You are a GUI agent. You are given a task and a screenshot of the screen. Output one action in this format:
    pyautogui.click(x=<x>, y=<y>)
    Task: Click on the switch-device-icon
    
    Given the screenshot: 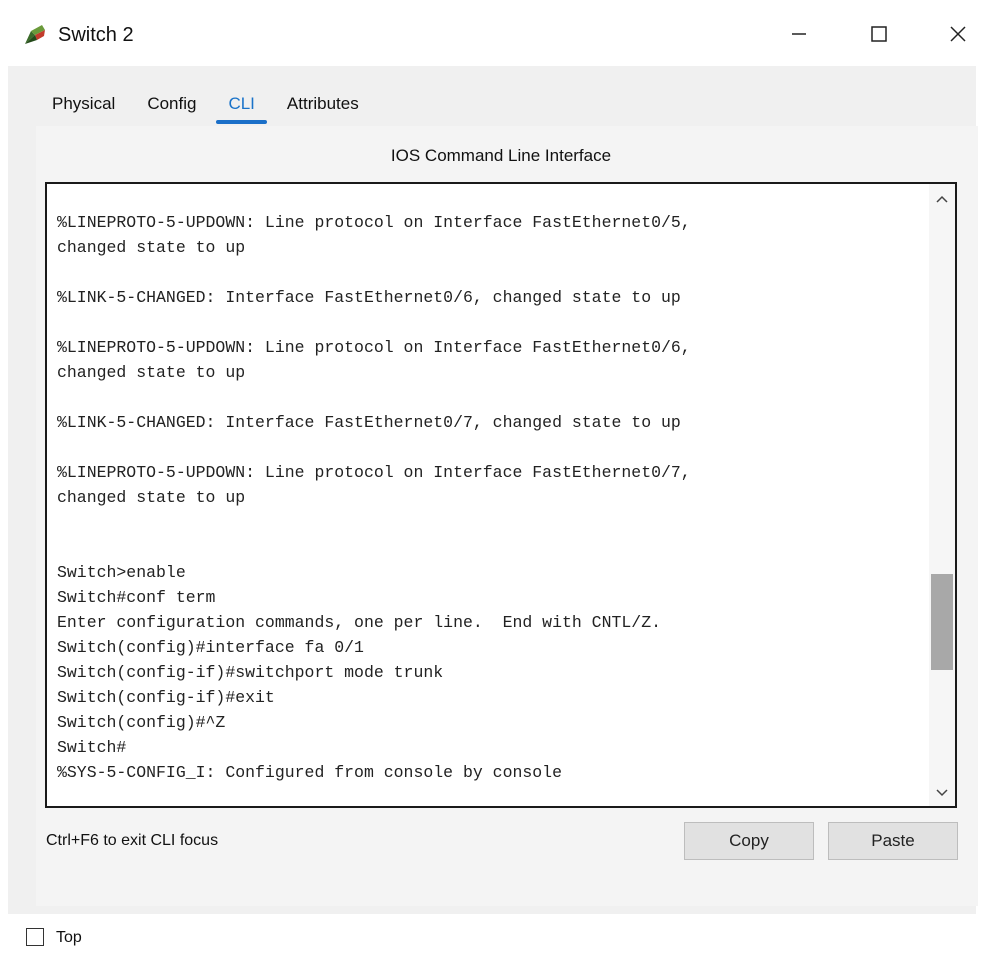 What is the action you would take?
    pyautogui.click(x=35, y=35)
    